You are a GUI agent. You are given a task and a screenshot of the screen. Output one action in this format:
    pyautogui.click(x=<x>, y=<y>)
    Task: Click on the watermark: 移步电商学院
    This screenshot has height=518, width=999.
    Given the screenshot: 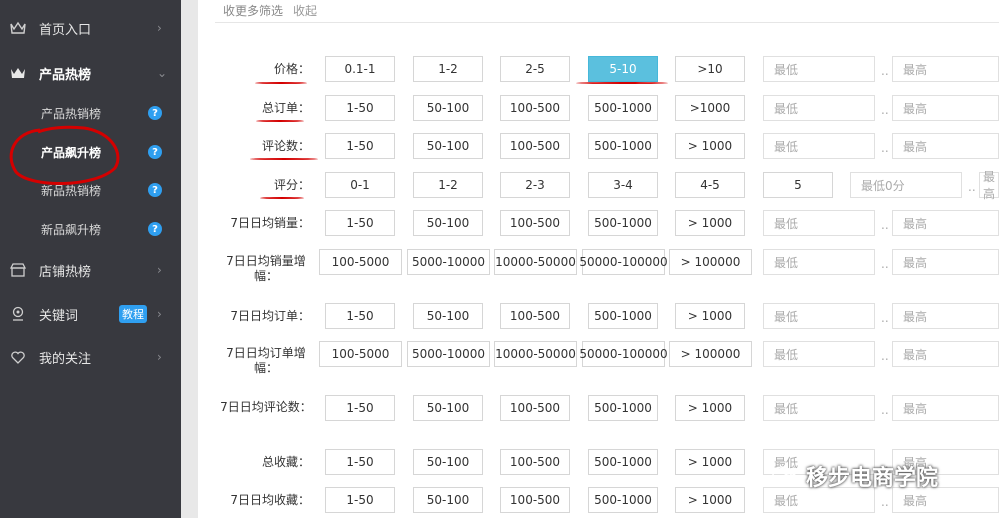 What is the action you would take?
    pyautogui.click(x=855, y=476)
    